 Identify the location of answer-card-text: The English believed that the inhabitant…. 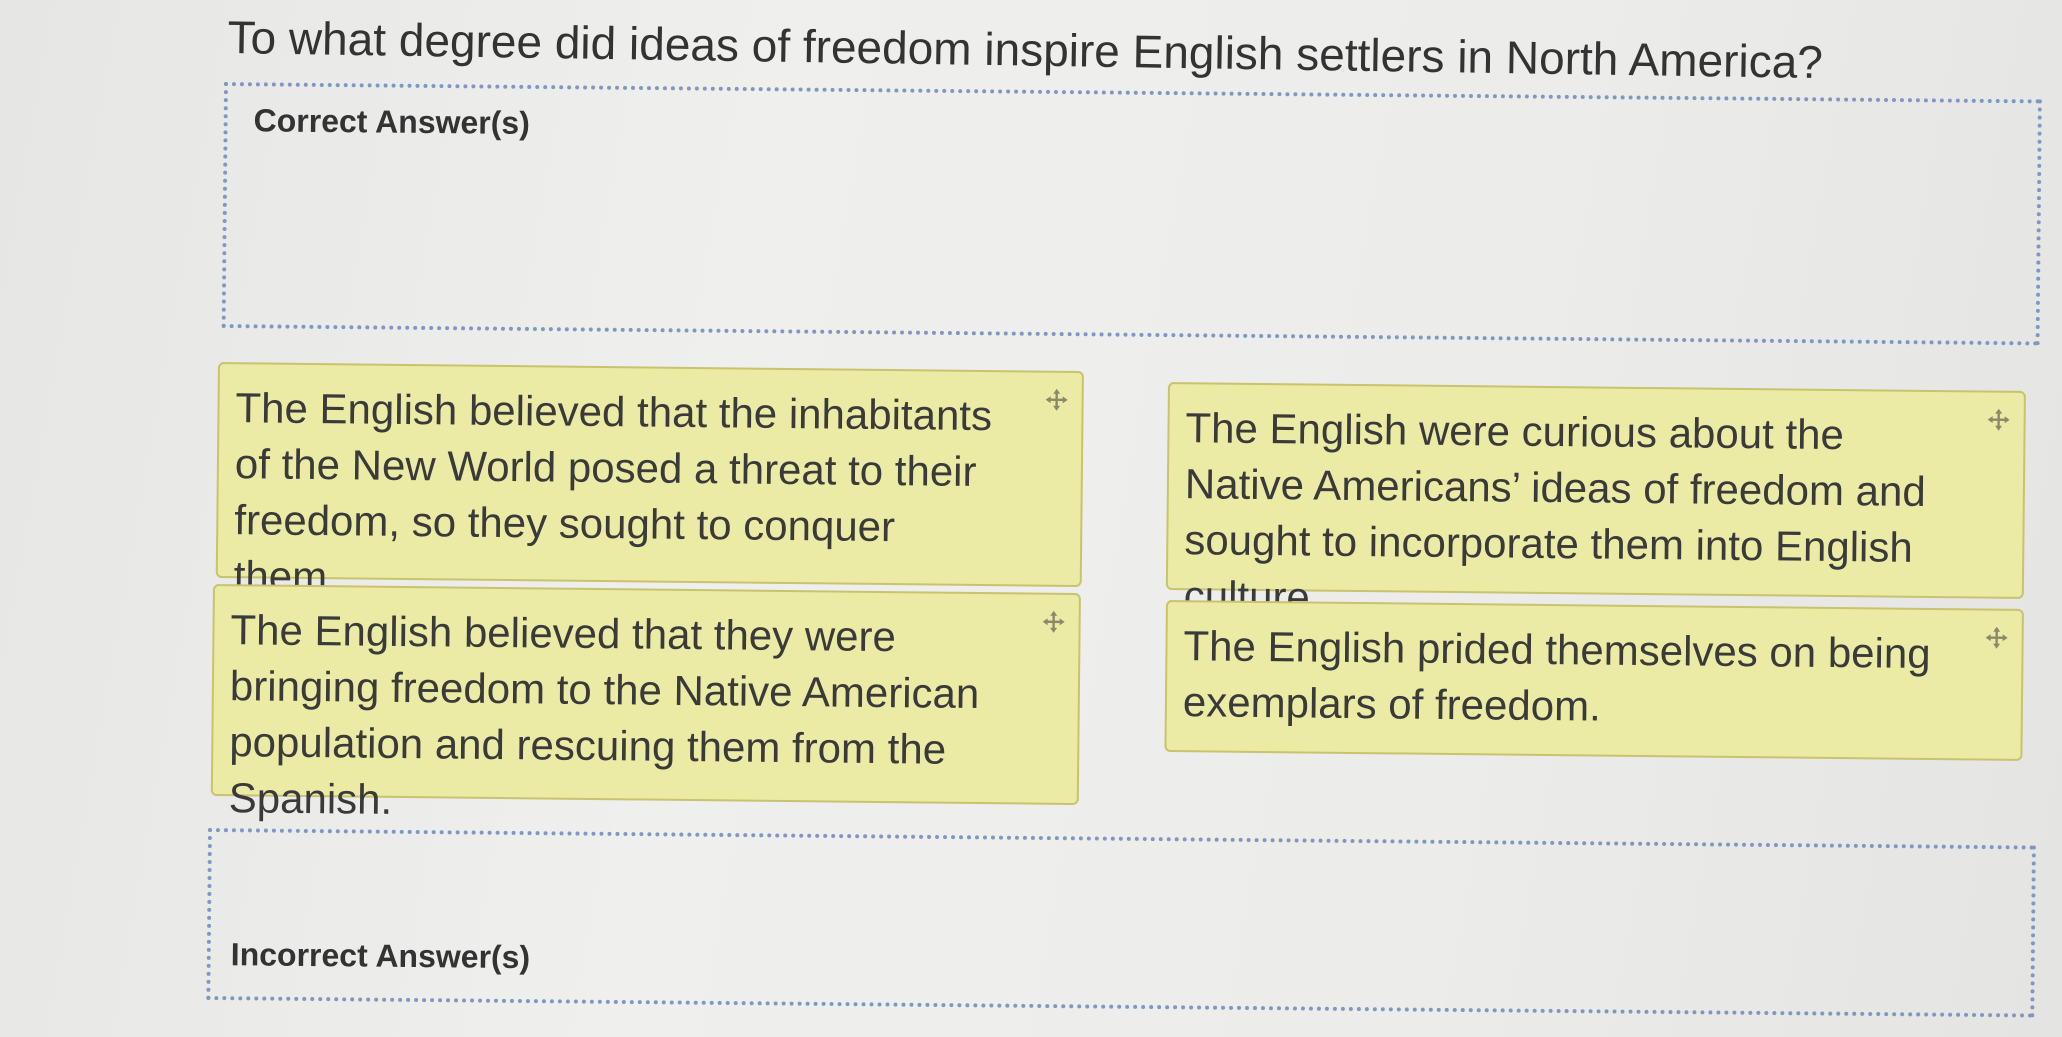
(613, 492).